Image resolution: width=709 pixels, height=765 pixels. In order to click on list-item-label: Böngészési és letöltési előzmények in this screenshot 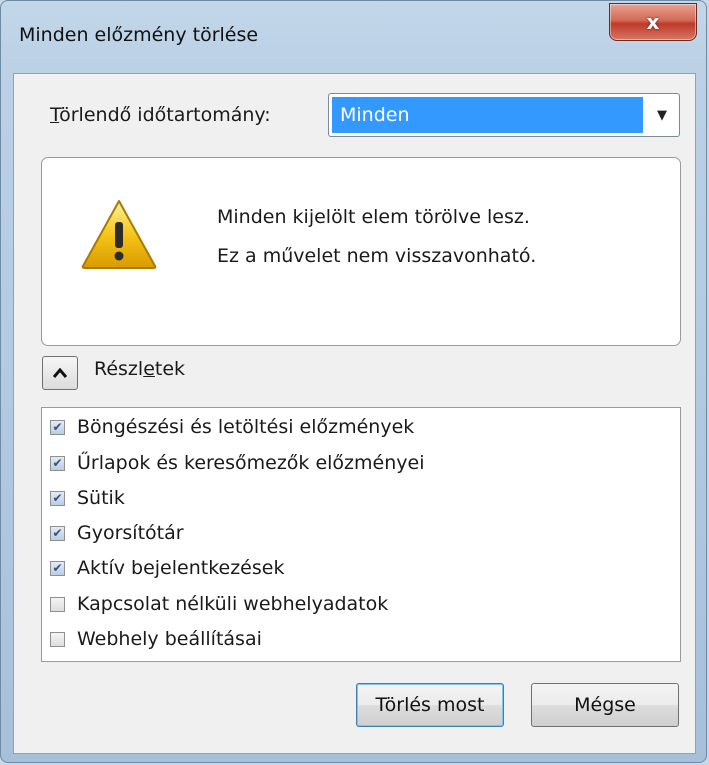, I will do `click(246, 427)`.